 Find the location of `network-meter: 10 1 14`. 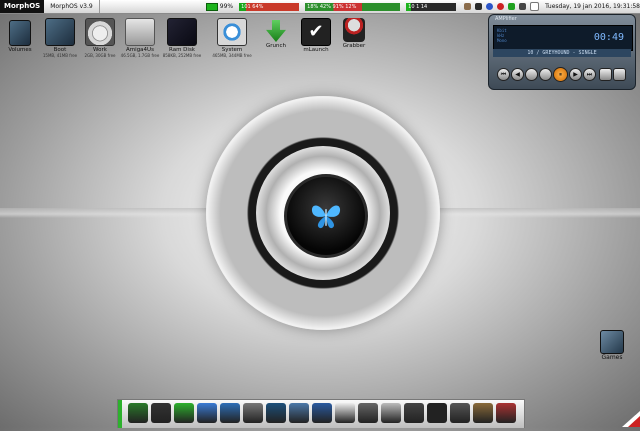

network-meter: 10 1 14 is located at coordinates (431, 6).